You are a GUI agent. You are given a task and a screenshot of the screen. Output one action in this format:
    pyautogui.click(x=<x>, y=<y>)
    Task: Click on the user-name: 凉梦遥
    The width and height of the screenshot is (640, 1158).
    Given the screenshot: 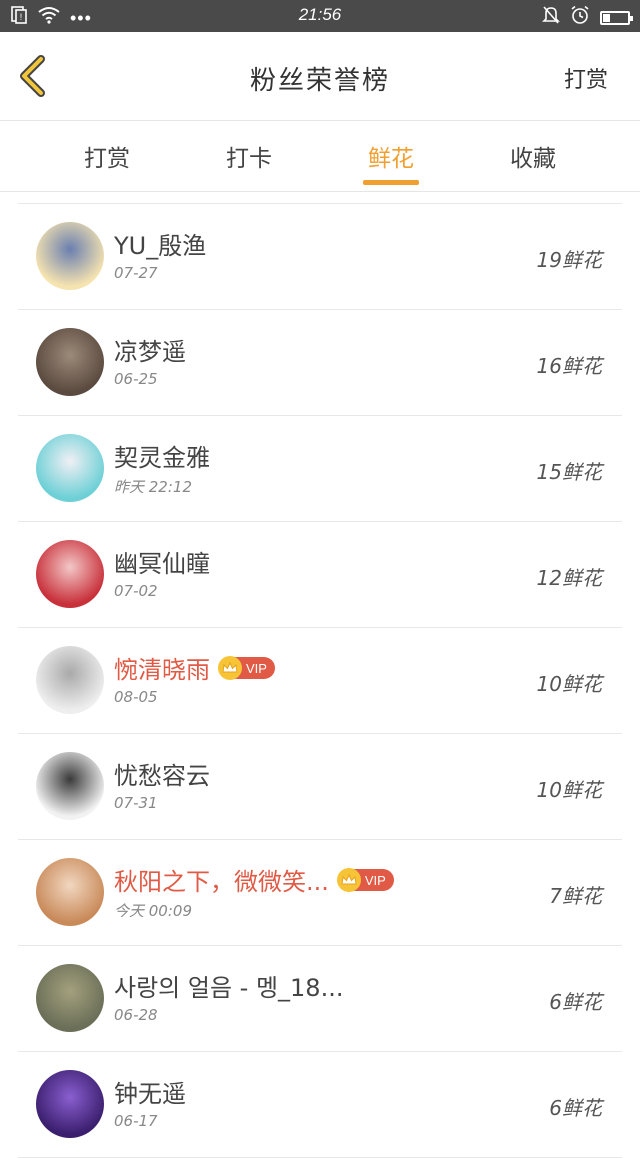 What is the action you would take?
    pyautogui.click(x=150, y=349)
    